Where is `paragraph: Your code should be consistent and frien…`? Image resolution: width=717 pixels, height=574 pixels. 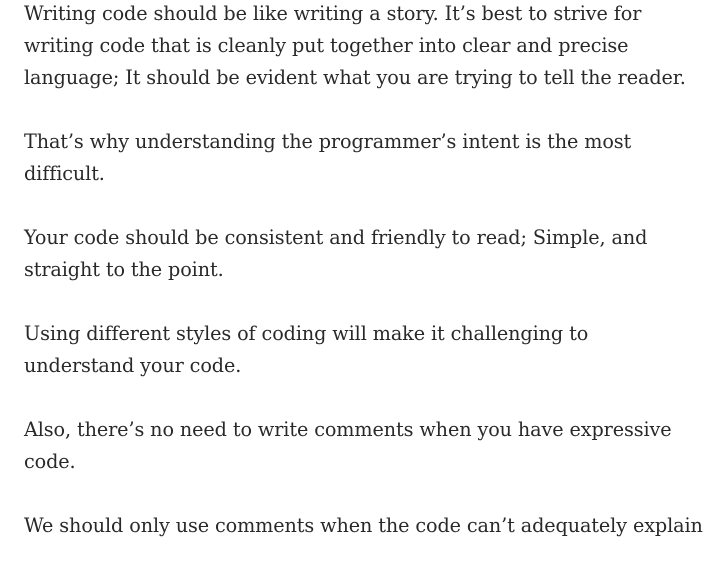 paragraph: Your code should be consistent and frien… is located at coordinates (336, 253).